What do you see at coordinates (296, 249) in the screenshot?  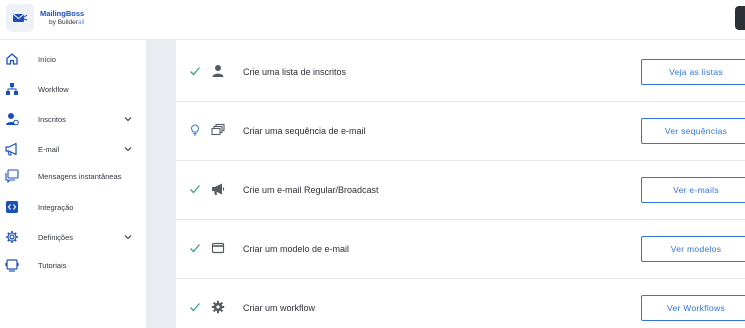 I see `task-label: Criar um modelo de e-mail` at bounding box center [296, 249].